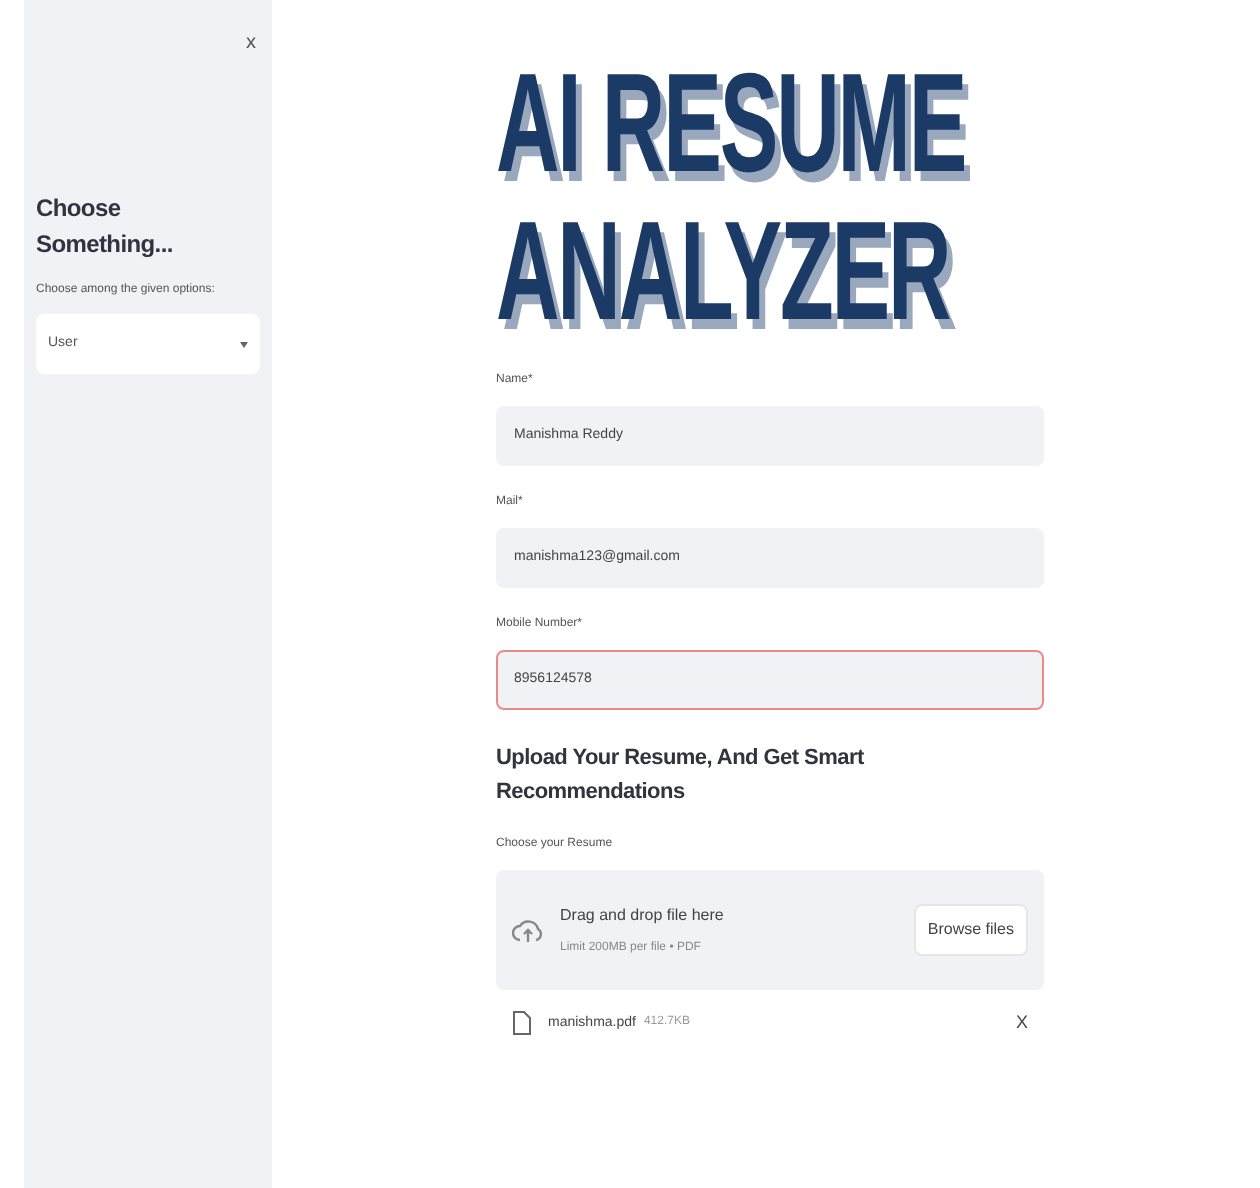 Image resolution: width=1260 pixels, height=1188 pixels. Describe the element at coordinates (723, 274) in the screenshot. I see `logo-text: ANALYZER` at that location.